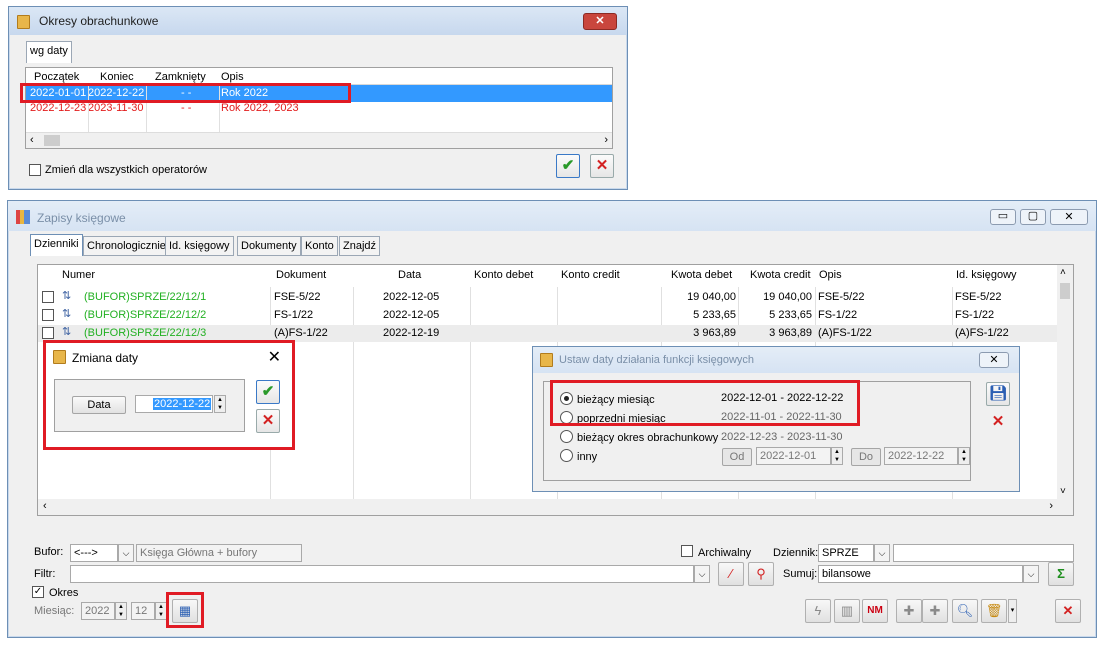 This screenshot has height=645, width=1102. What do you see at coordinates (965, 611) in the screenshot?
I see `search-icon: 🔍︎` at bounding box center [965, 611].